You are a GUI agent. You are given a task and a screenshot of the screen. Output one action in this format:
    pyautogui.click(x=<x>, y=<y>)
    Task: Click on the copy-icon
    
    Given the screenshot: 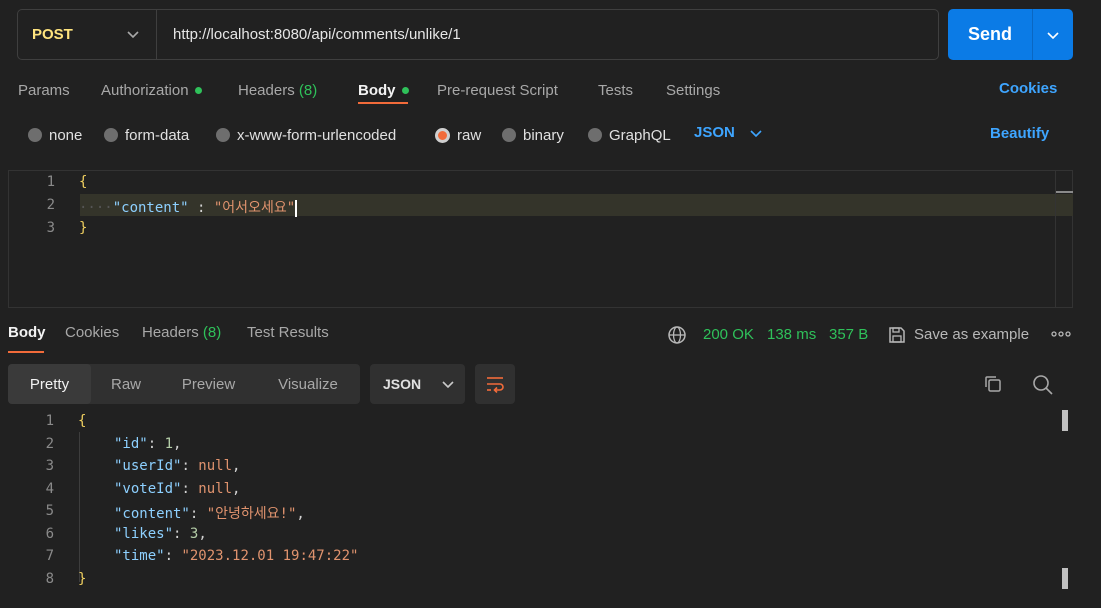 What is the action you would take?
    pyautogui.click(x=993, y=384)
    